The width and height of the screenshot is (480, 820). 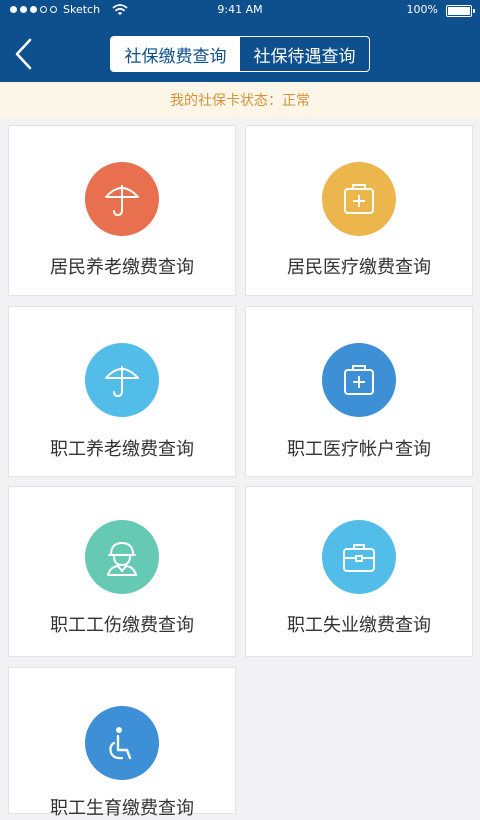 I want to click on card-label: 职工生育缴费查询, so click(x=122, y=808).